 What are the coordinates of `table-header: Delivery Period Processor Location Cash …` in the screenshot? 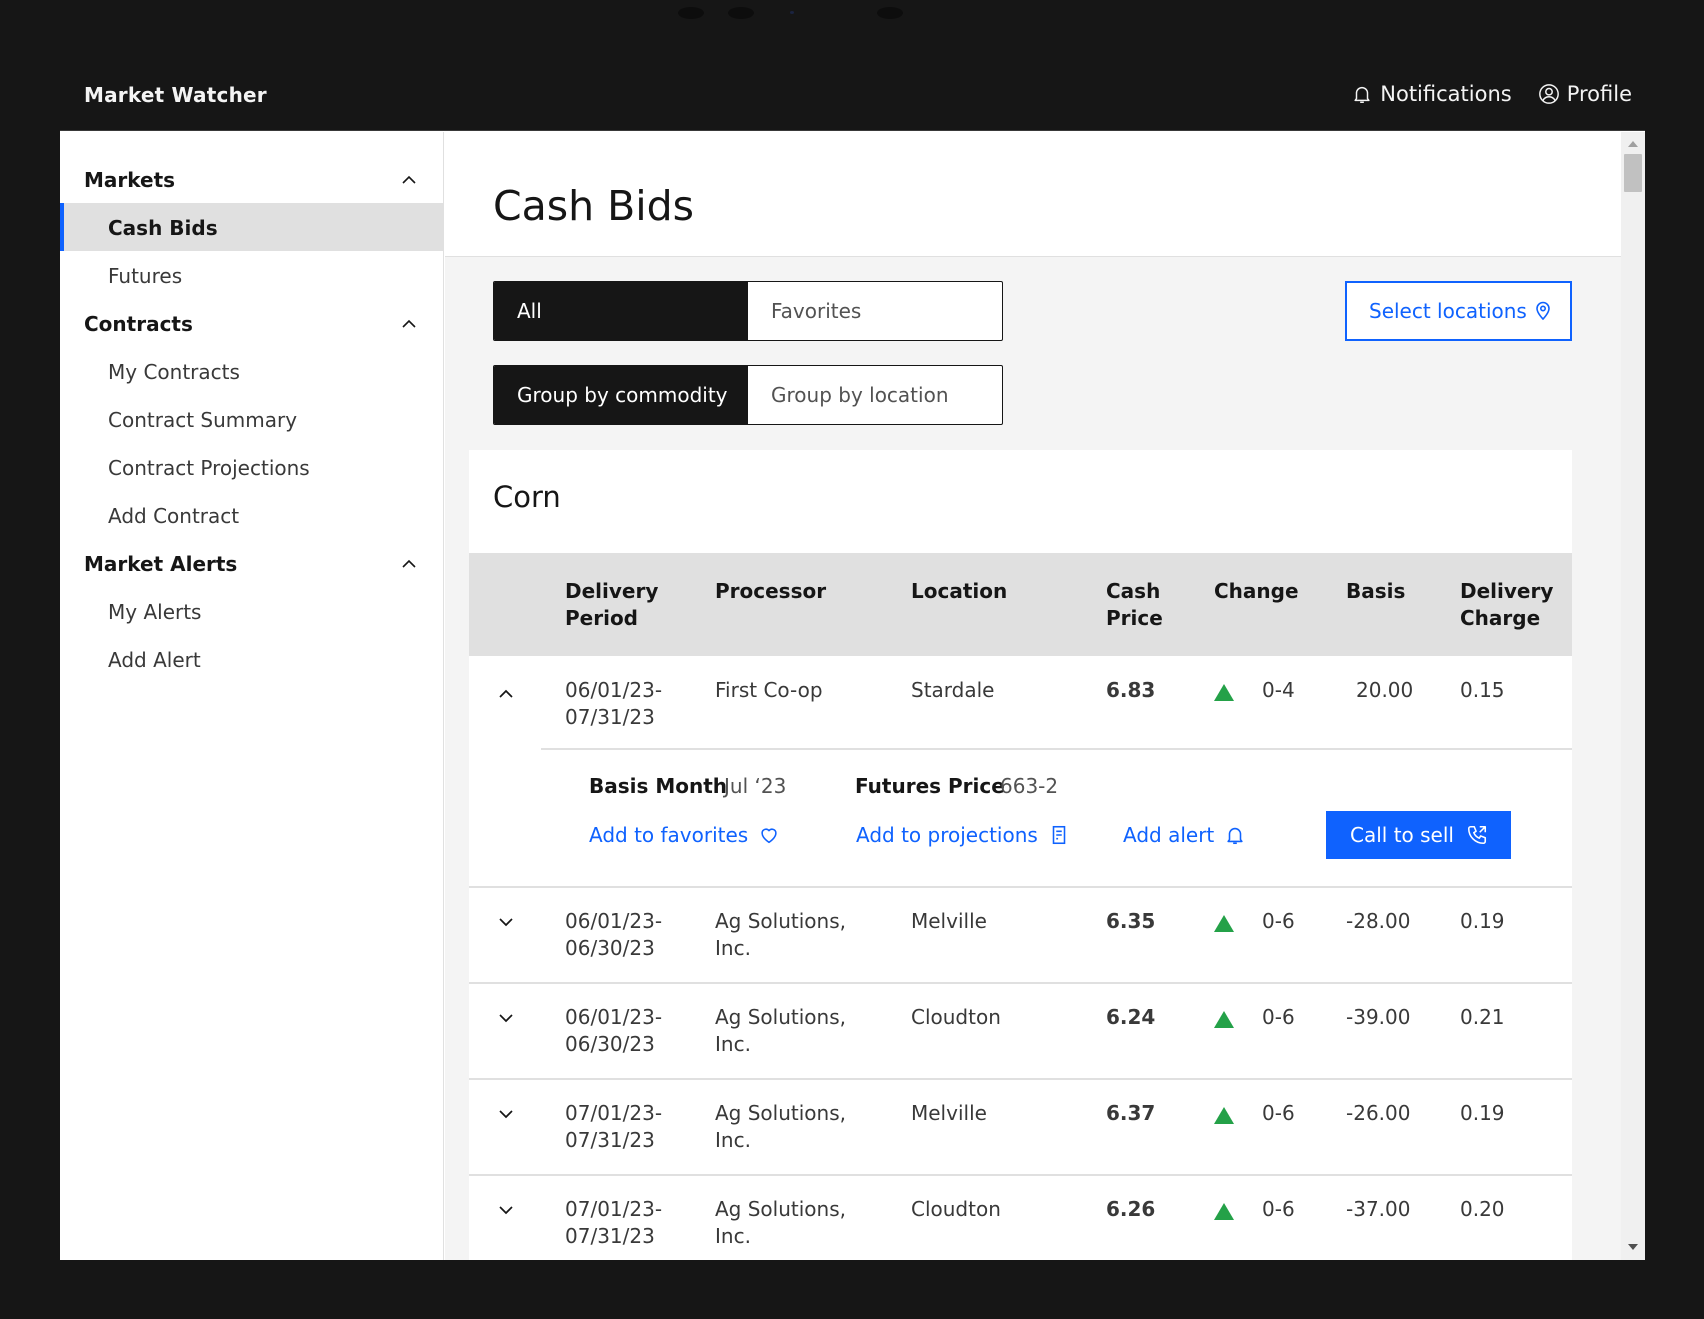 It's located at (1020, 604).